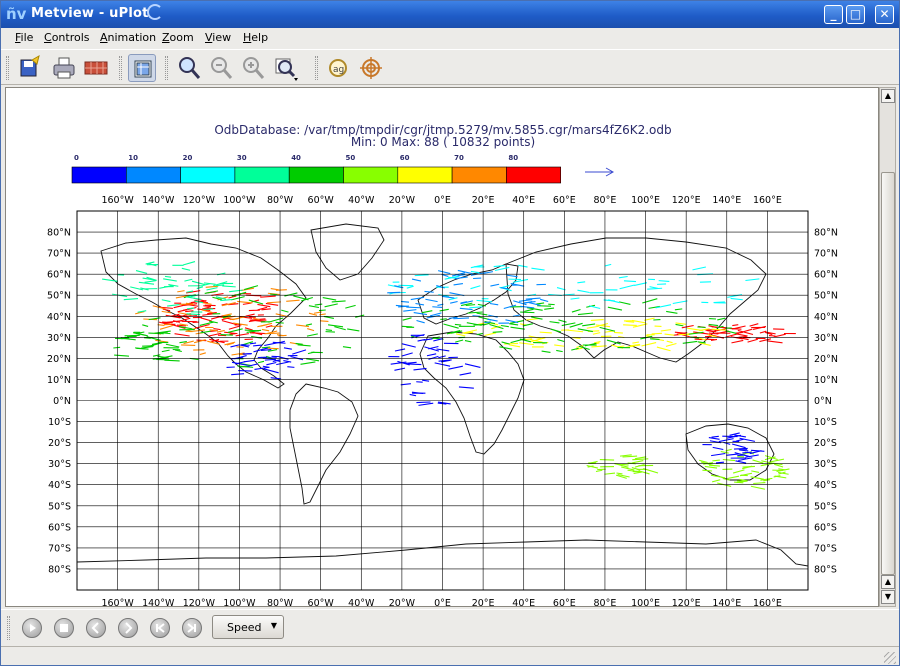  I want to click on magnify-ag-icon: ag, so click(338, 68).